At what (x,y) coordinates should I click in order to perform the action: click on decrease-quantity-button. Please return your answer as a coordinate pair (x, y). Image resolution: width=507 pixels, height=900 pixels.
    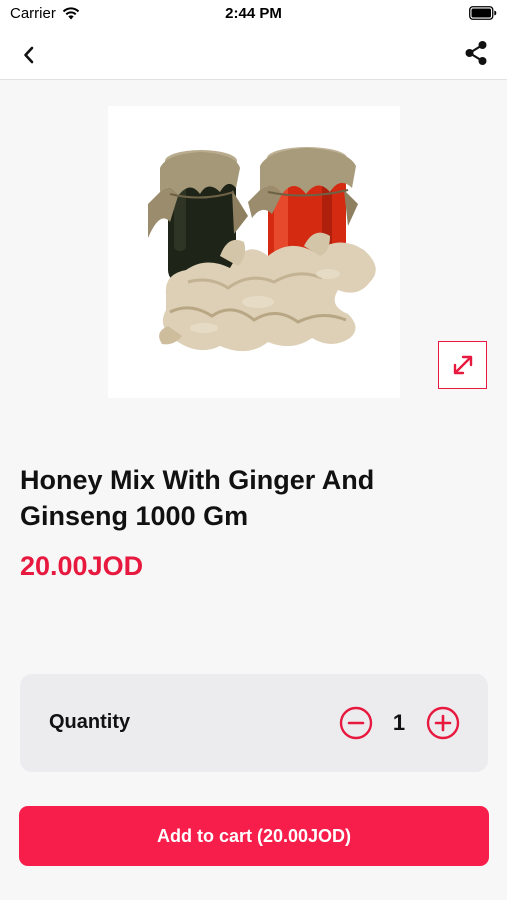
    Looking at the image, I should click on (356, 723).